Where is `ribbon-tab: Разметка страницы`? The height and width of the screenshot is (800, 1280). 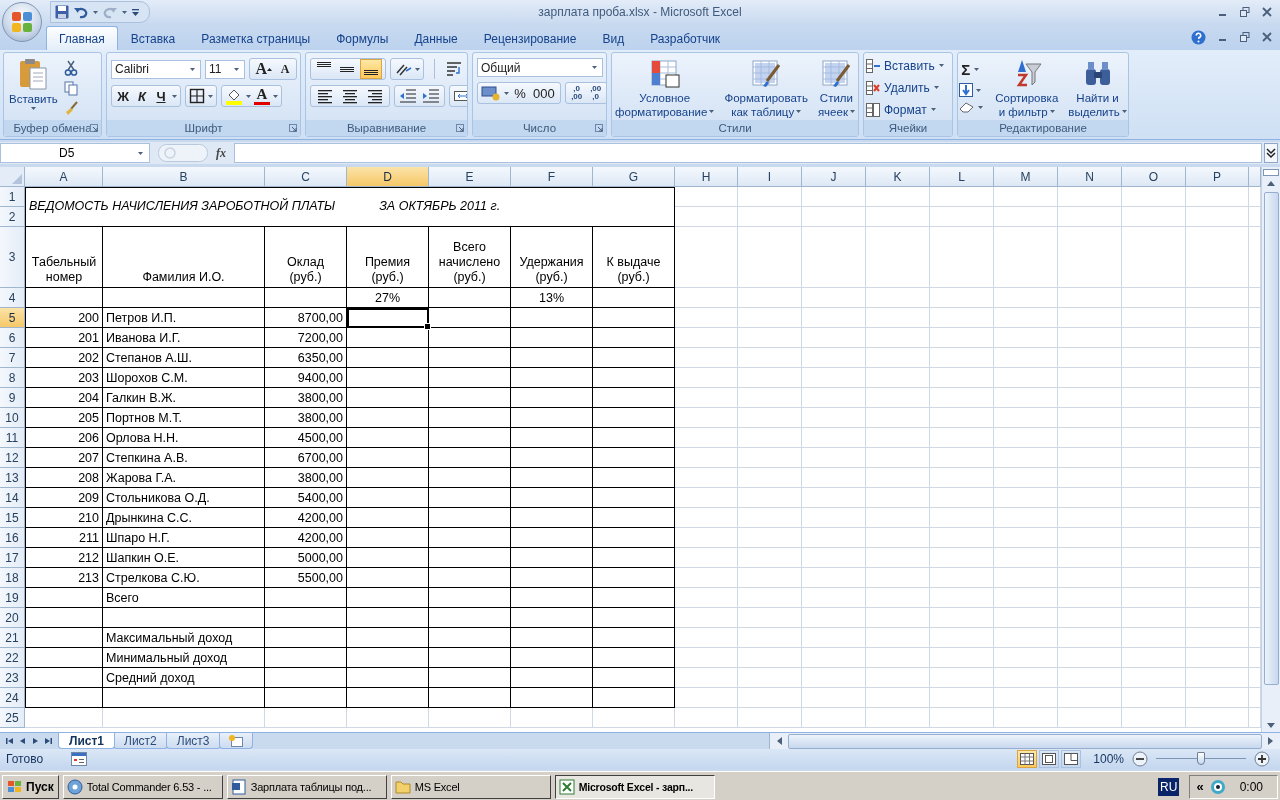 ribbon-tab: Разметка страницы is located at coordinates (256, 38).